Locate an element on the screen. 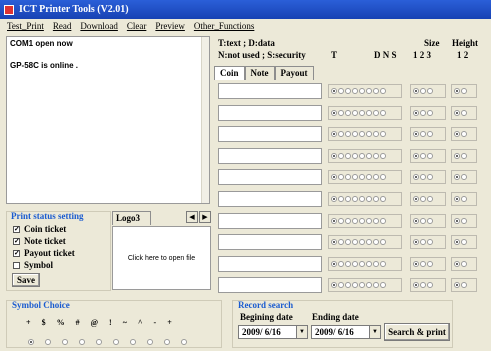 Image resolution: width=491 pixels, height=351 pixels. logo-open-area: Click here to open file is located at coordinates (161, 258).